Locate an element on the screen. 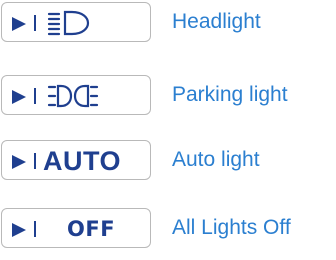 This screenshot has height=260, width=336. all-lights-off-label: All Lights Off is located at coordinates (231, 227).